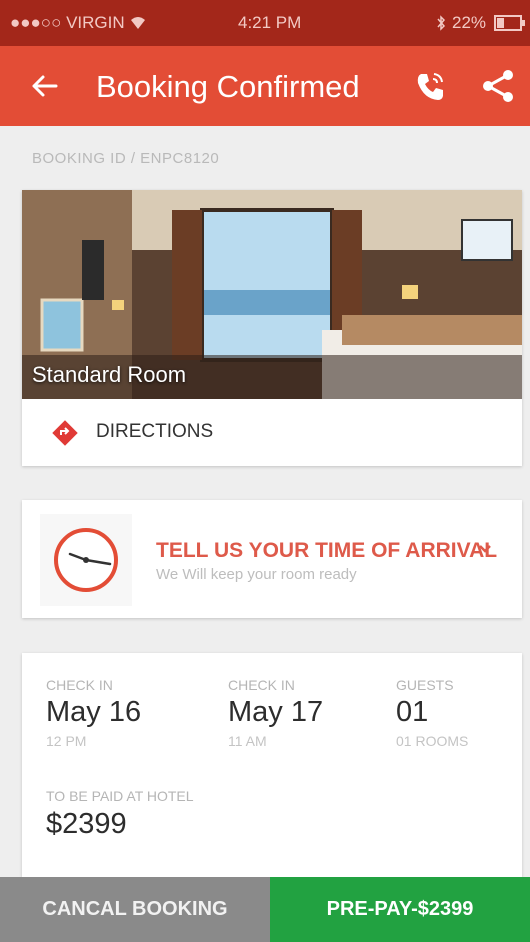 The height and width of the screenshot is (942, 530). I want to click on back-button, so click(45, 90).